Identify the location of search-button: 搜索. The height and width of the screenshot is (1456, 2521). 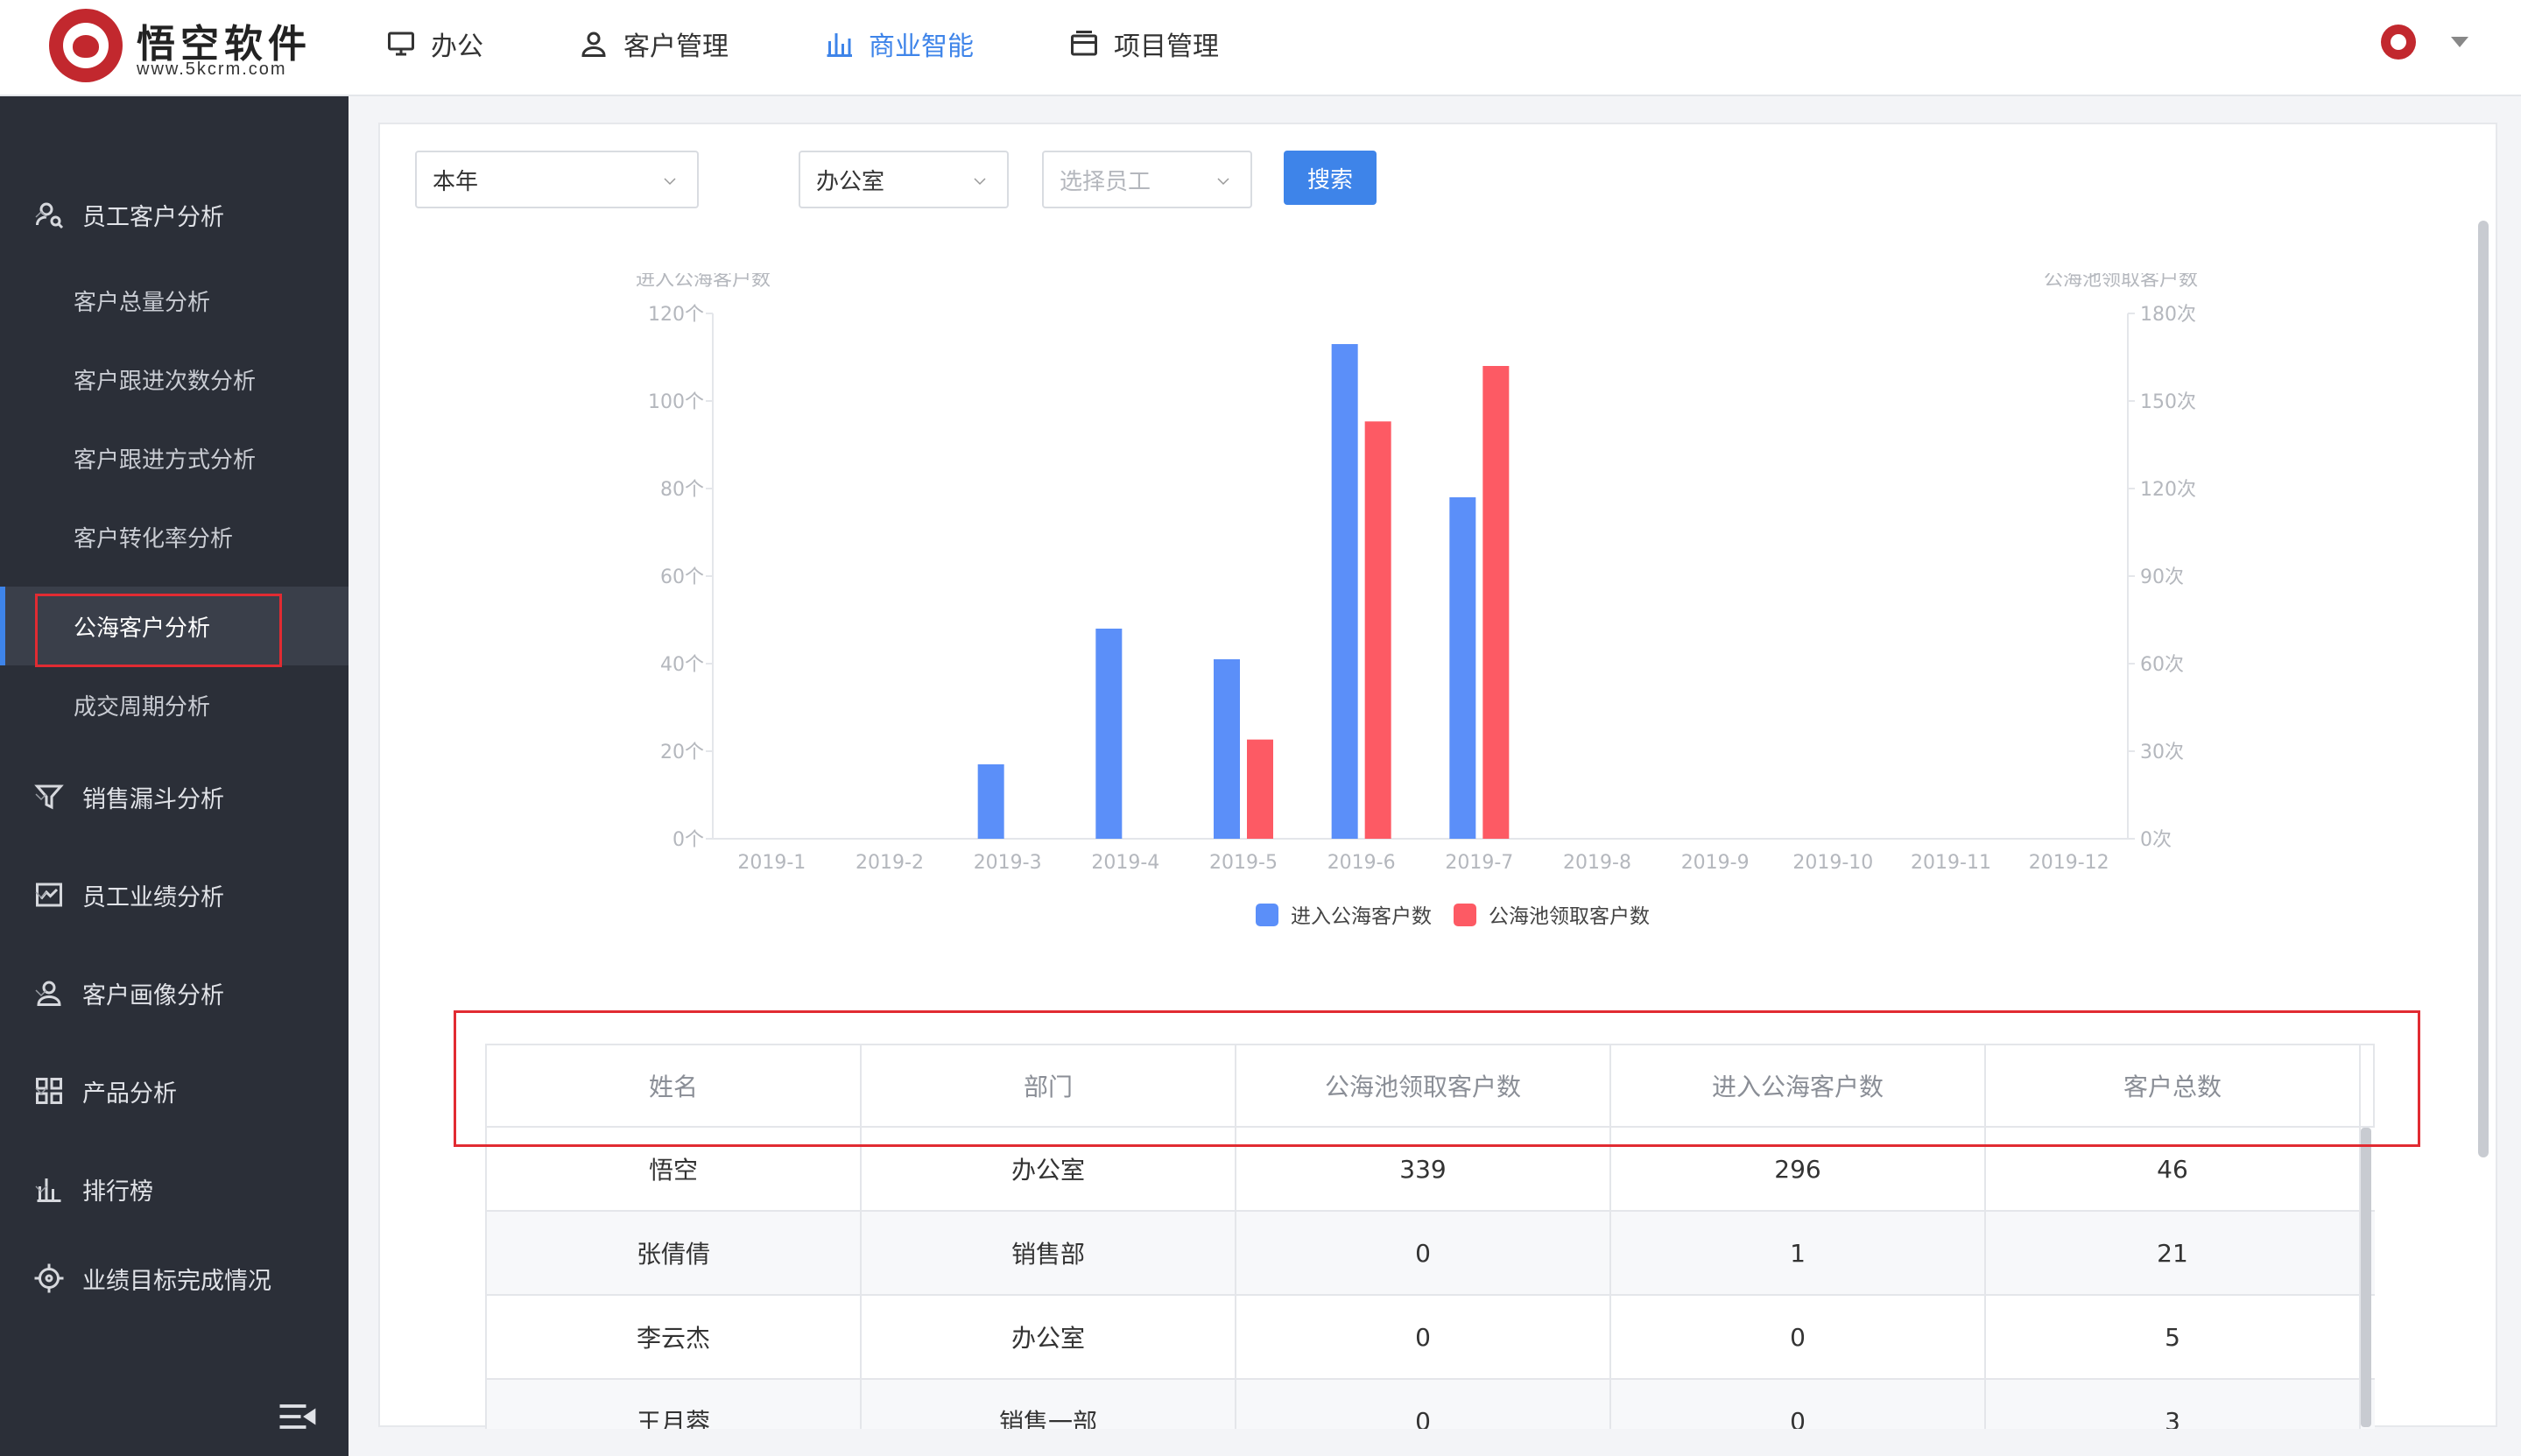
(1330, 178).